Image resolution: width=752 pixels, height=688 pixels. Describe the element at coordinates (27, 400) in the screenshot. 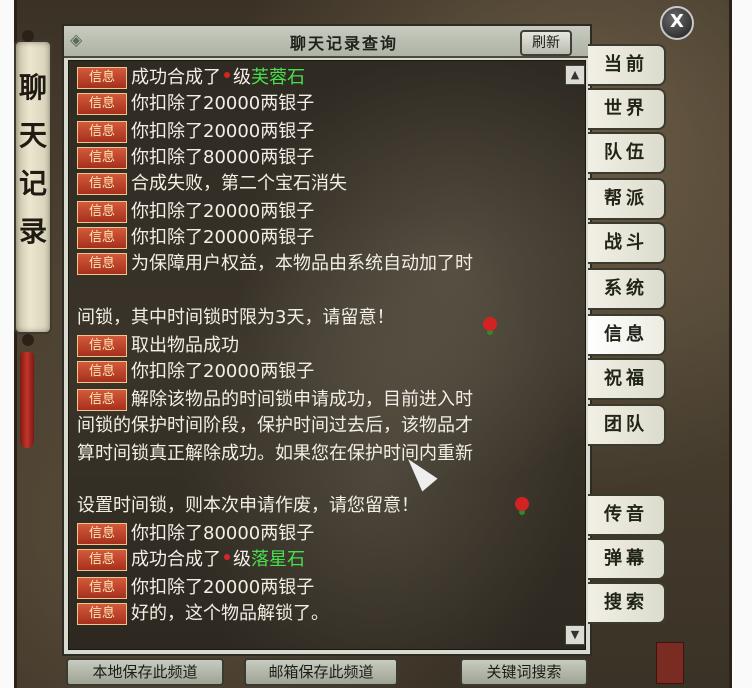

I see `tassel-decoration` at that location.